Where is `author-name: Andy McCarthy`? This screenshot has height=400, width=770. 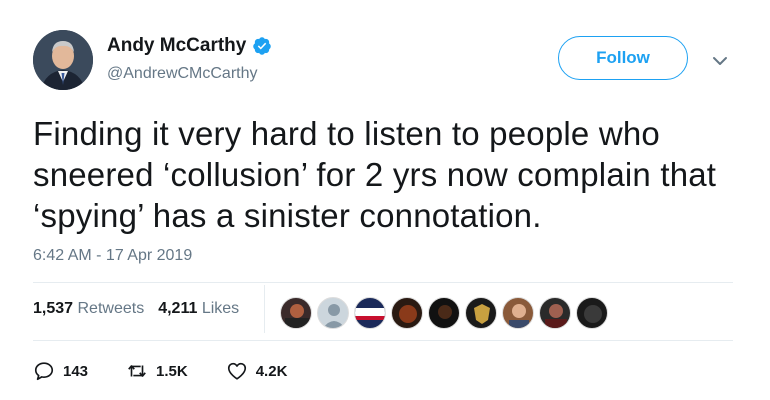
author-name: Andy McCarthy is located at coordinates (176, 46).